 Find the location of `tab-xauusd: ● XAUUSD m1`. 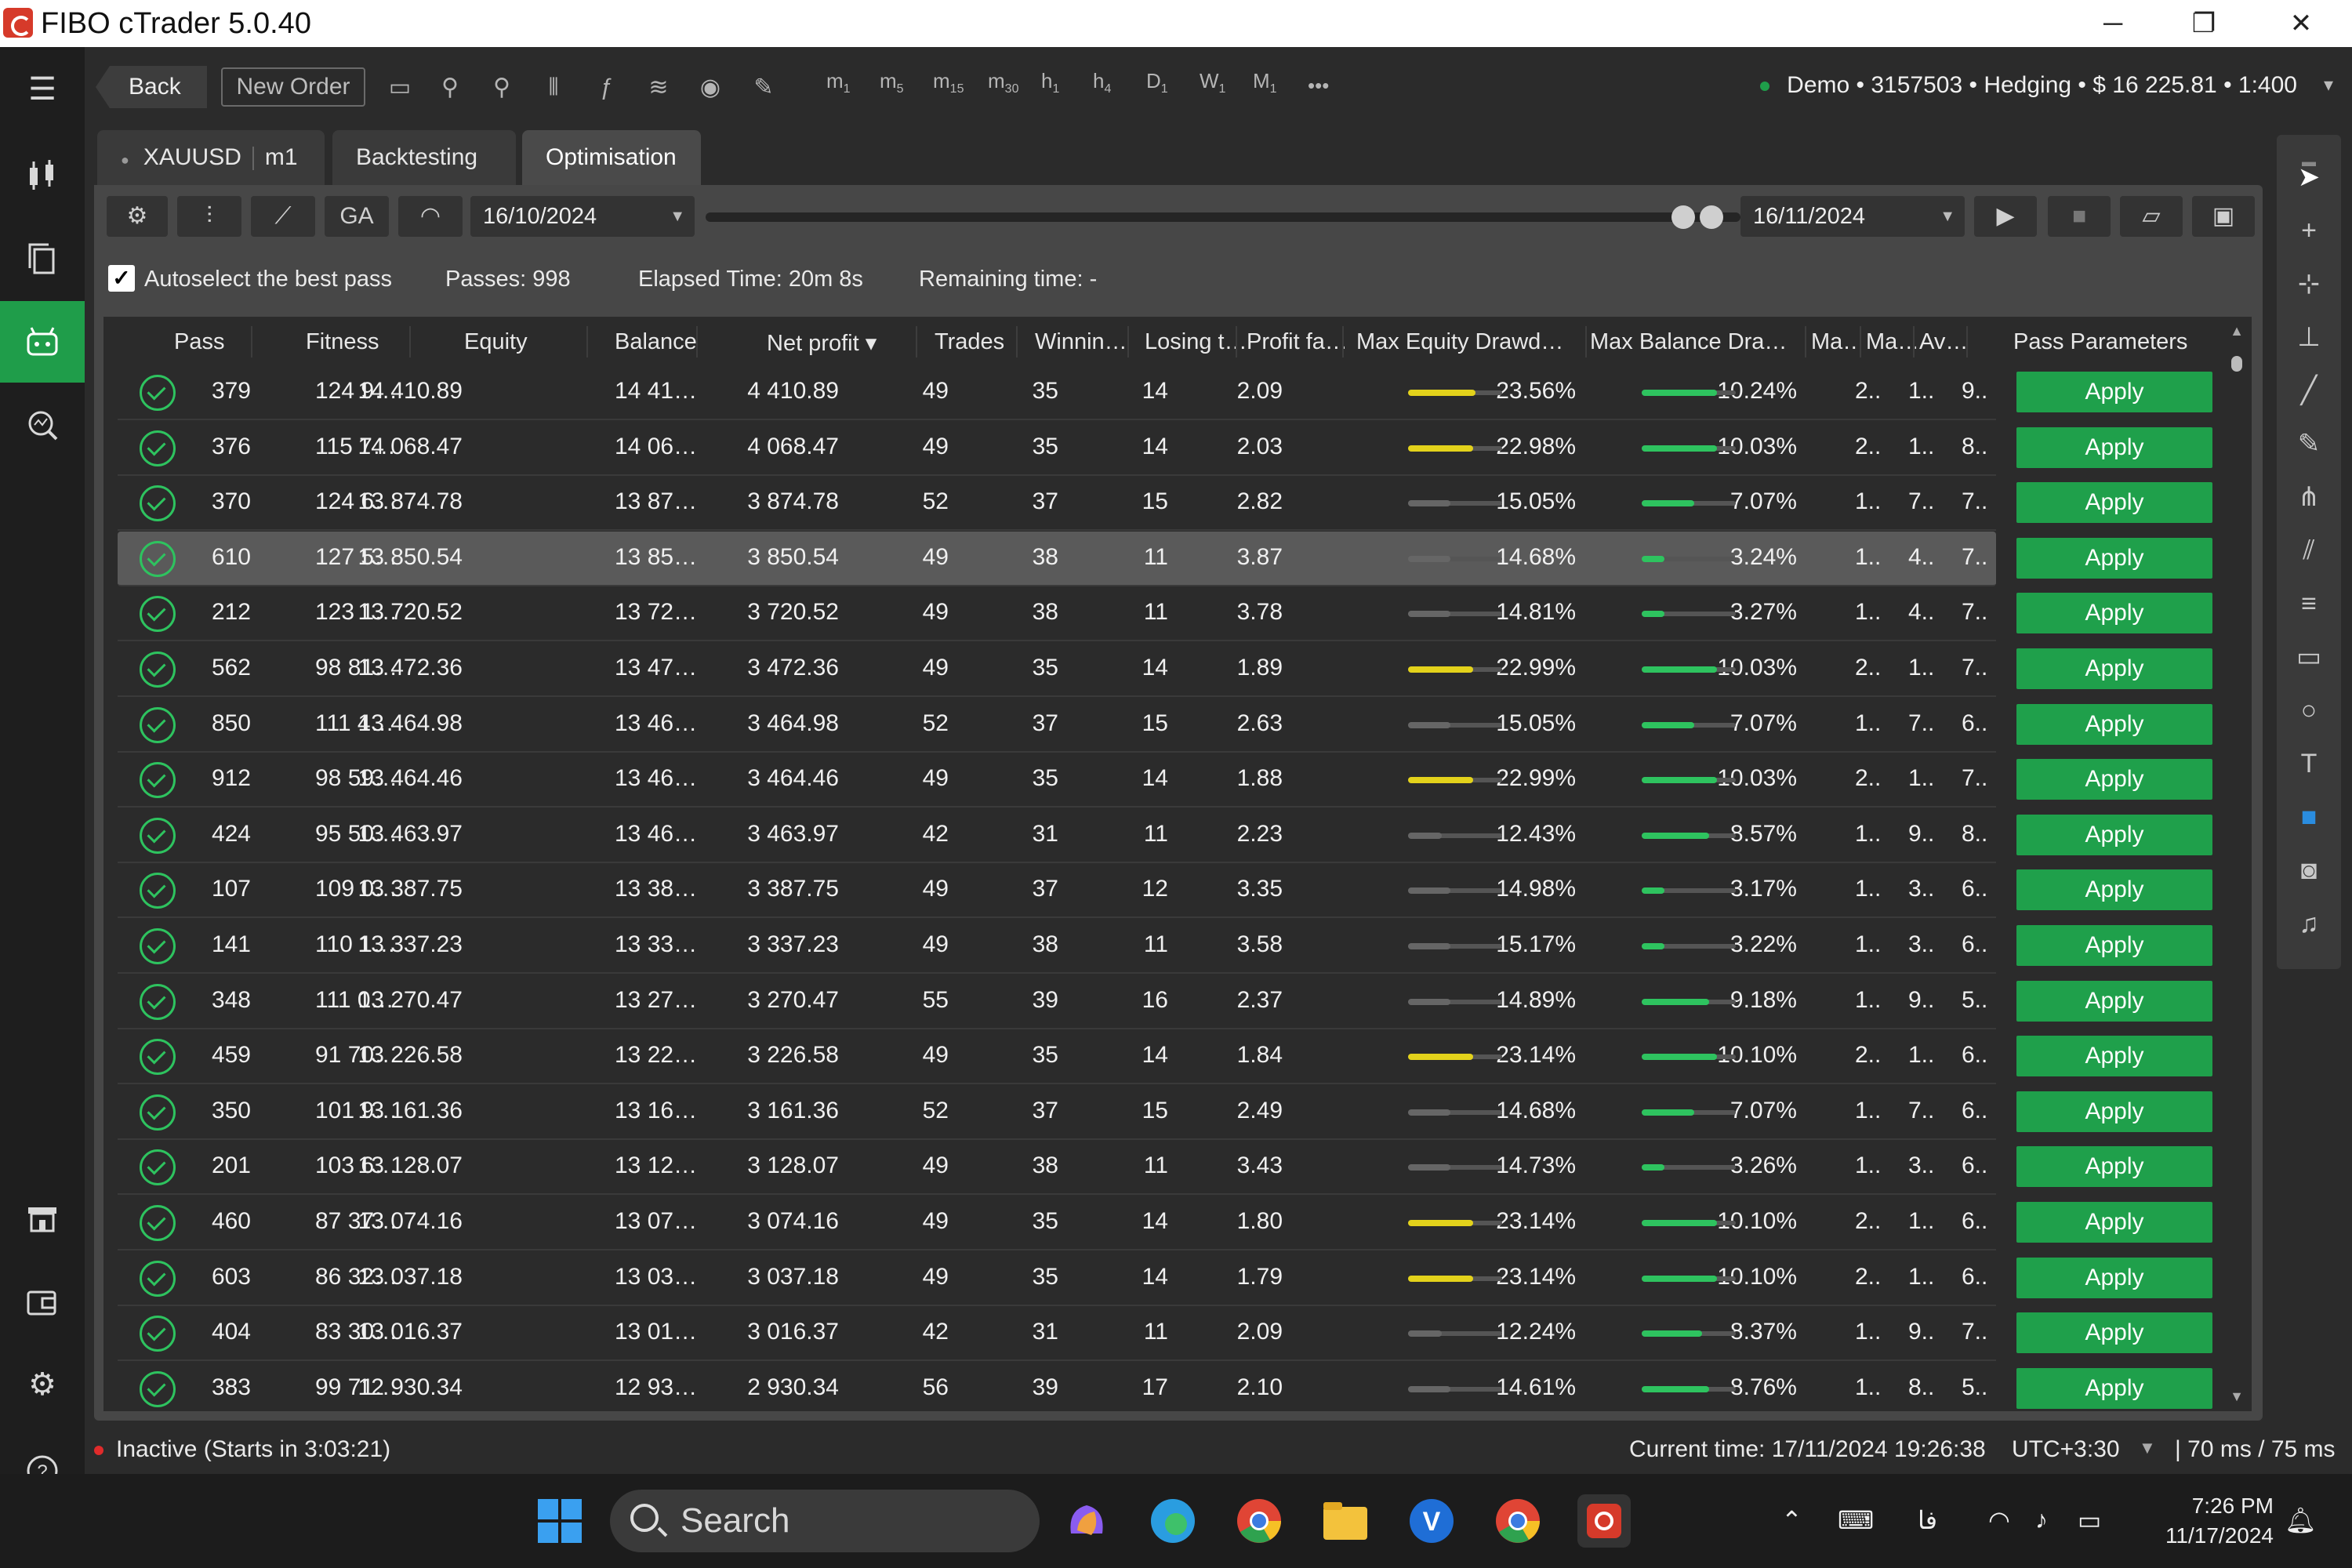

tab-xauusd: ● XAUUSD m1 is located at coordinates (211, 157).